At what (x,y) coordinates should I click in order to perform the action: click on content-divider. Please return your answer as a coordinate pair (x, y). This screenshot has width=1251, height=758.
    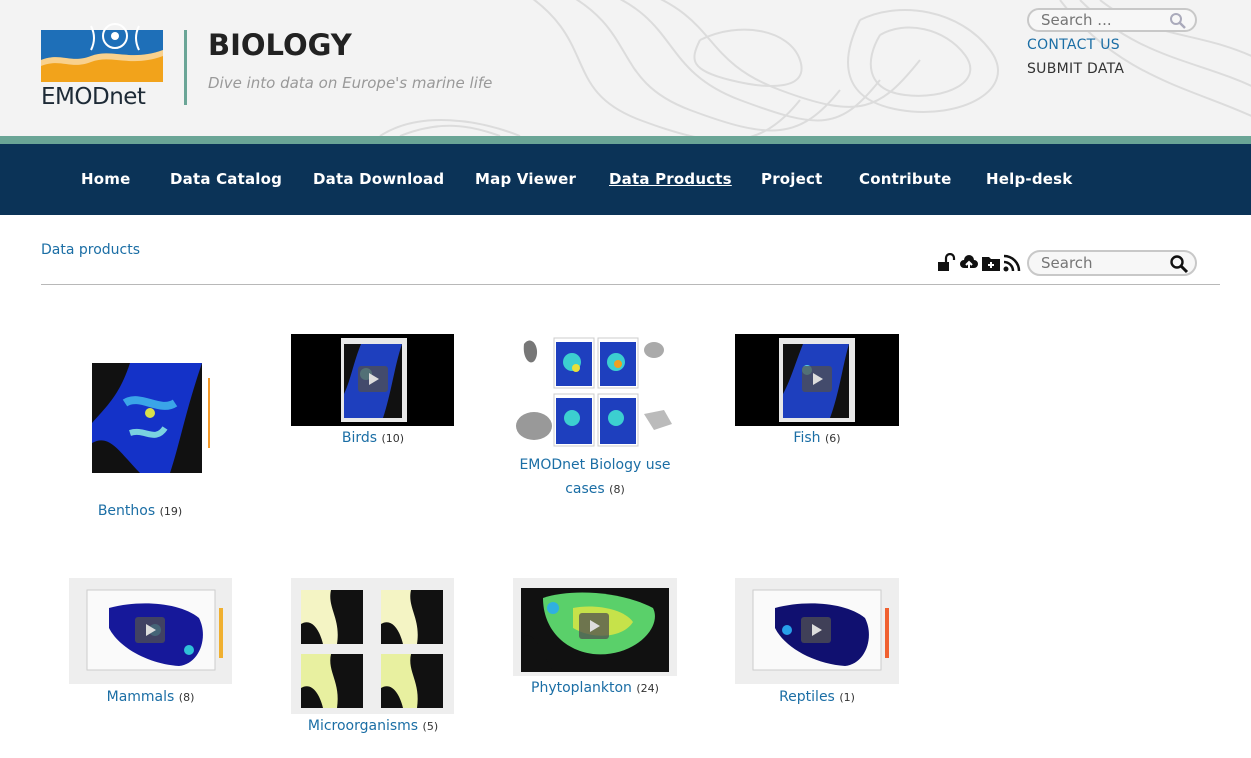
    Looking at the image, I should click on (630, 284).